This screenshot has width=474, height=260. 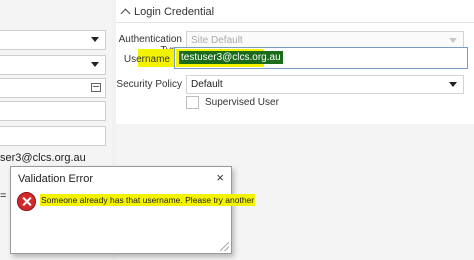 What do you see at coordinates (174, 12) in the screenshot?
I see `section-title: Login Credential` at bounding box center [174, 12].